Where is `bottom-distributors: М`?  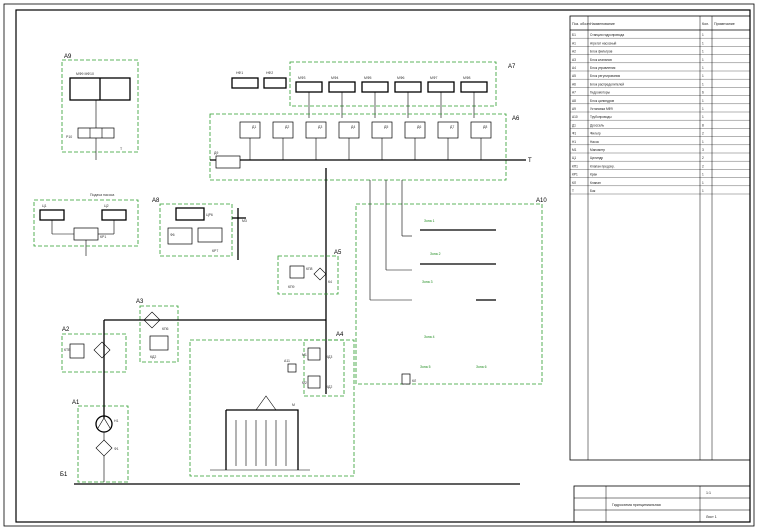 bottom-distributors: М is located at coordinates (260, 433).